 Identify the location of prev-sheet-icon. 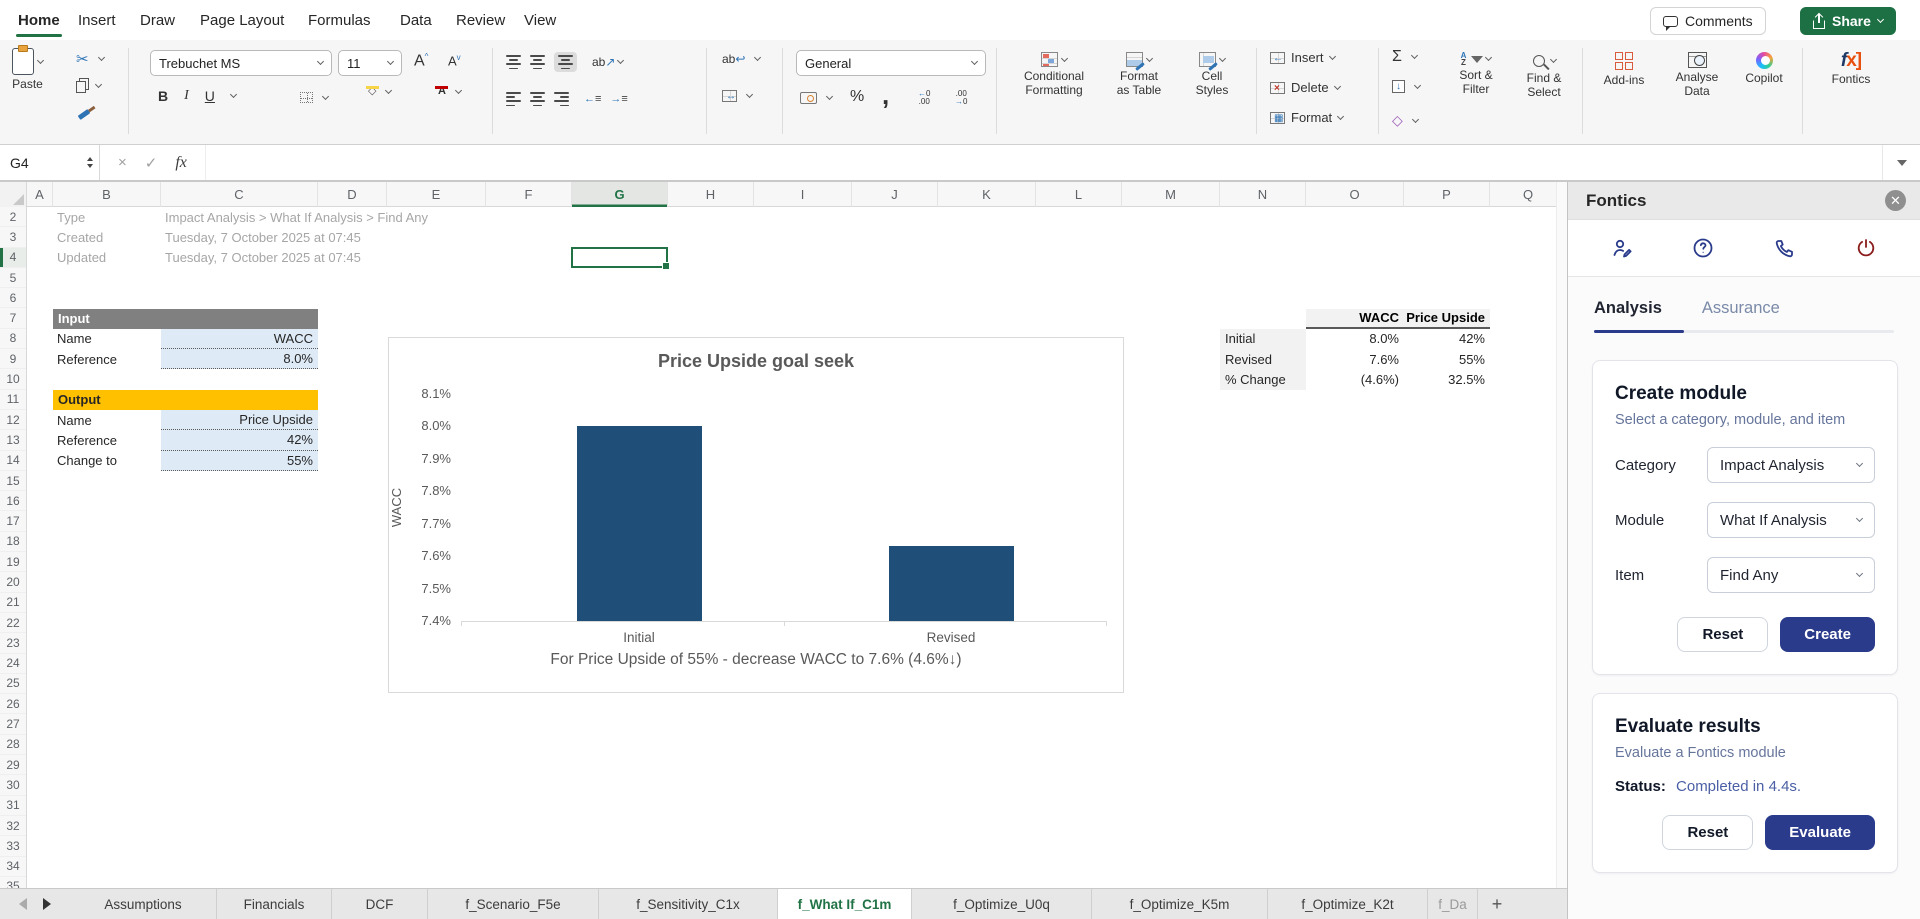
(23, 904).